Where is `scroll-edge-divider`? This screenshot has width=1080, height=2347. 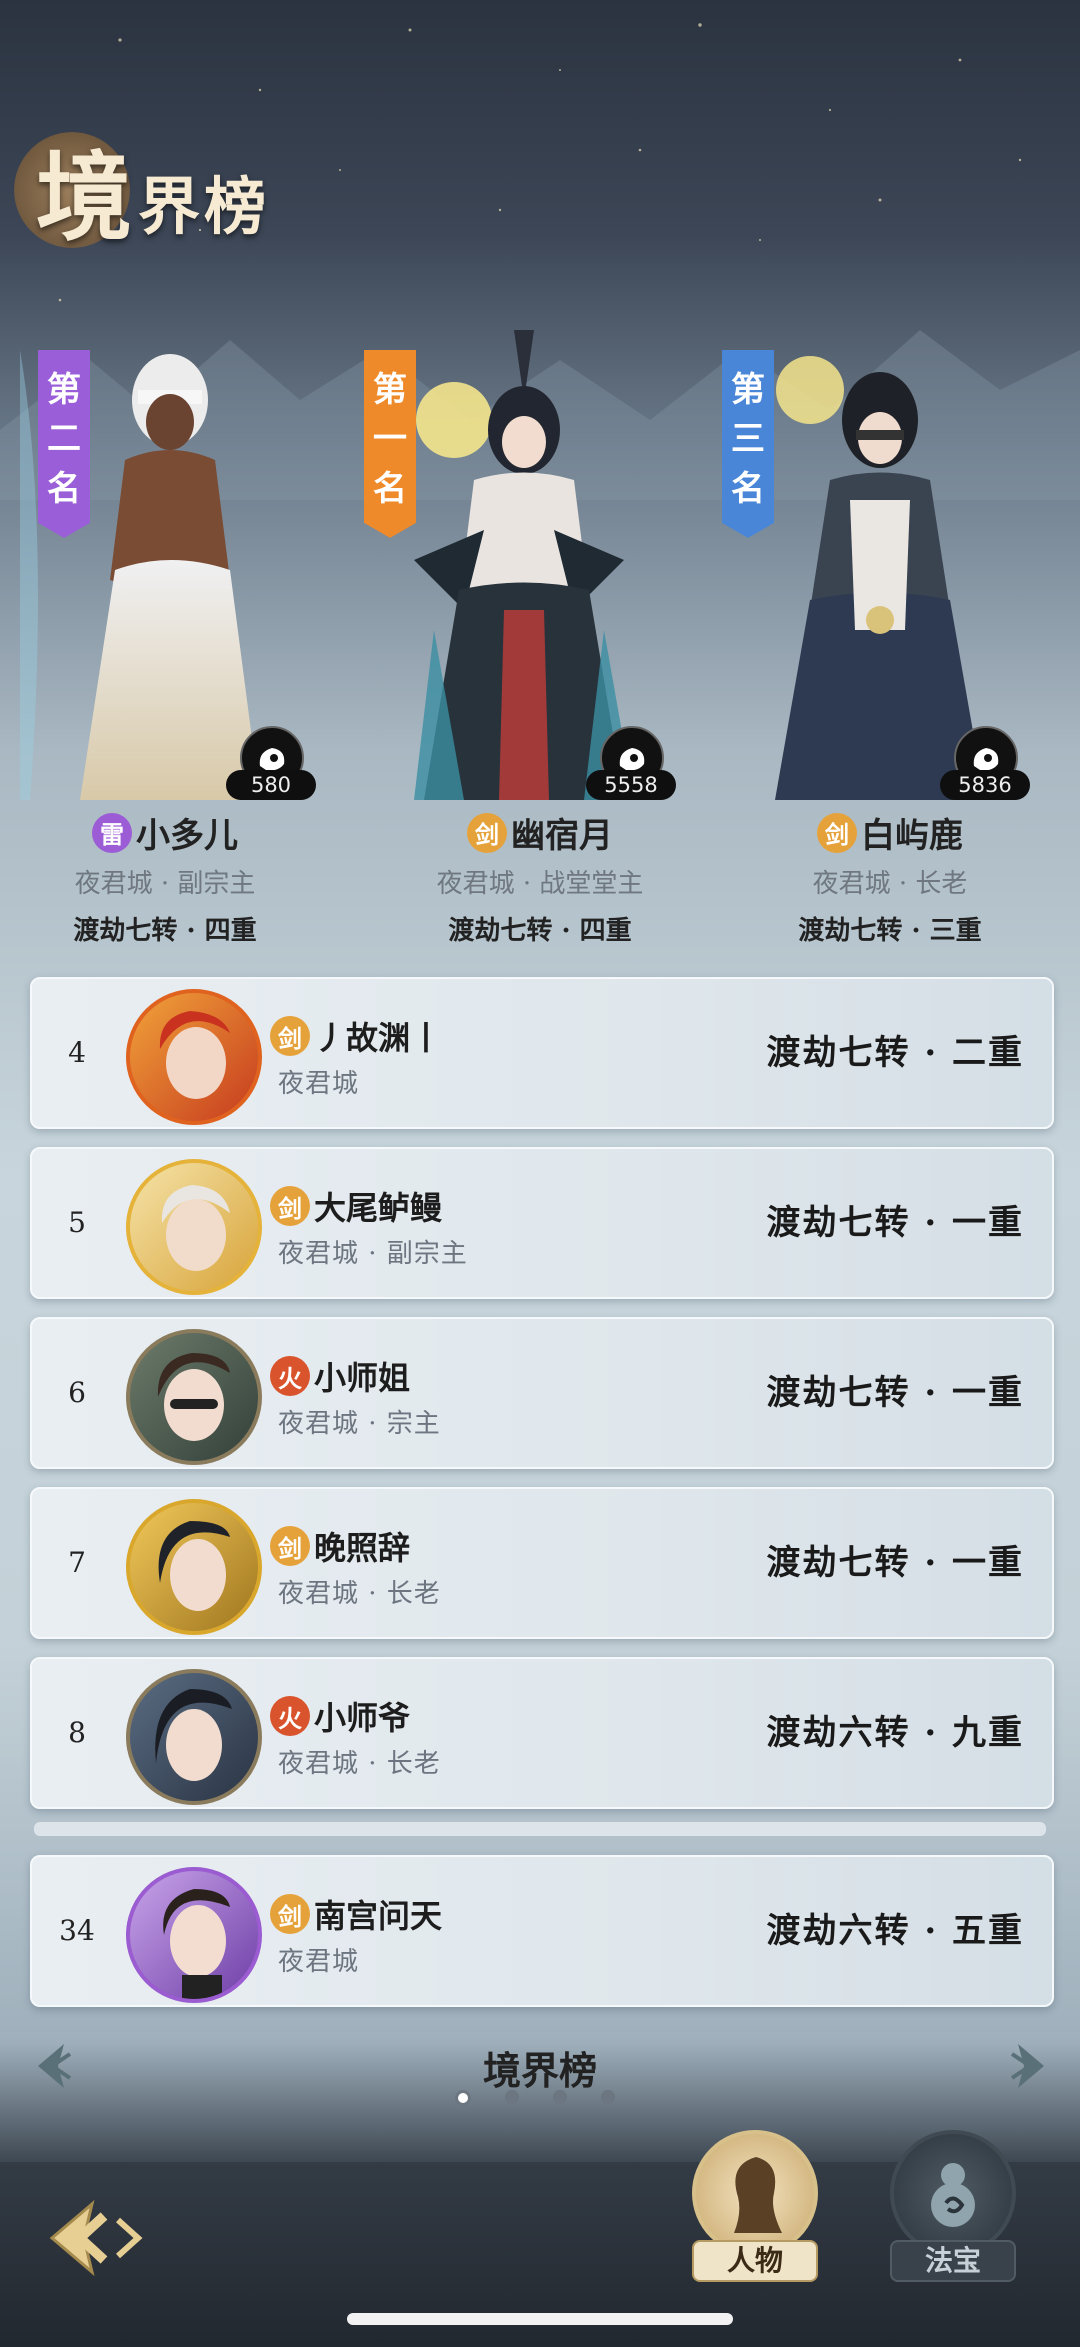
scroll-edge-divider is located at coordinates (540, 1829).